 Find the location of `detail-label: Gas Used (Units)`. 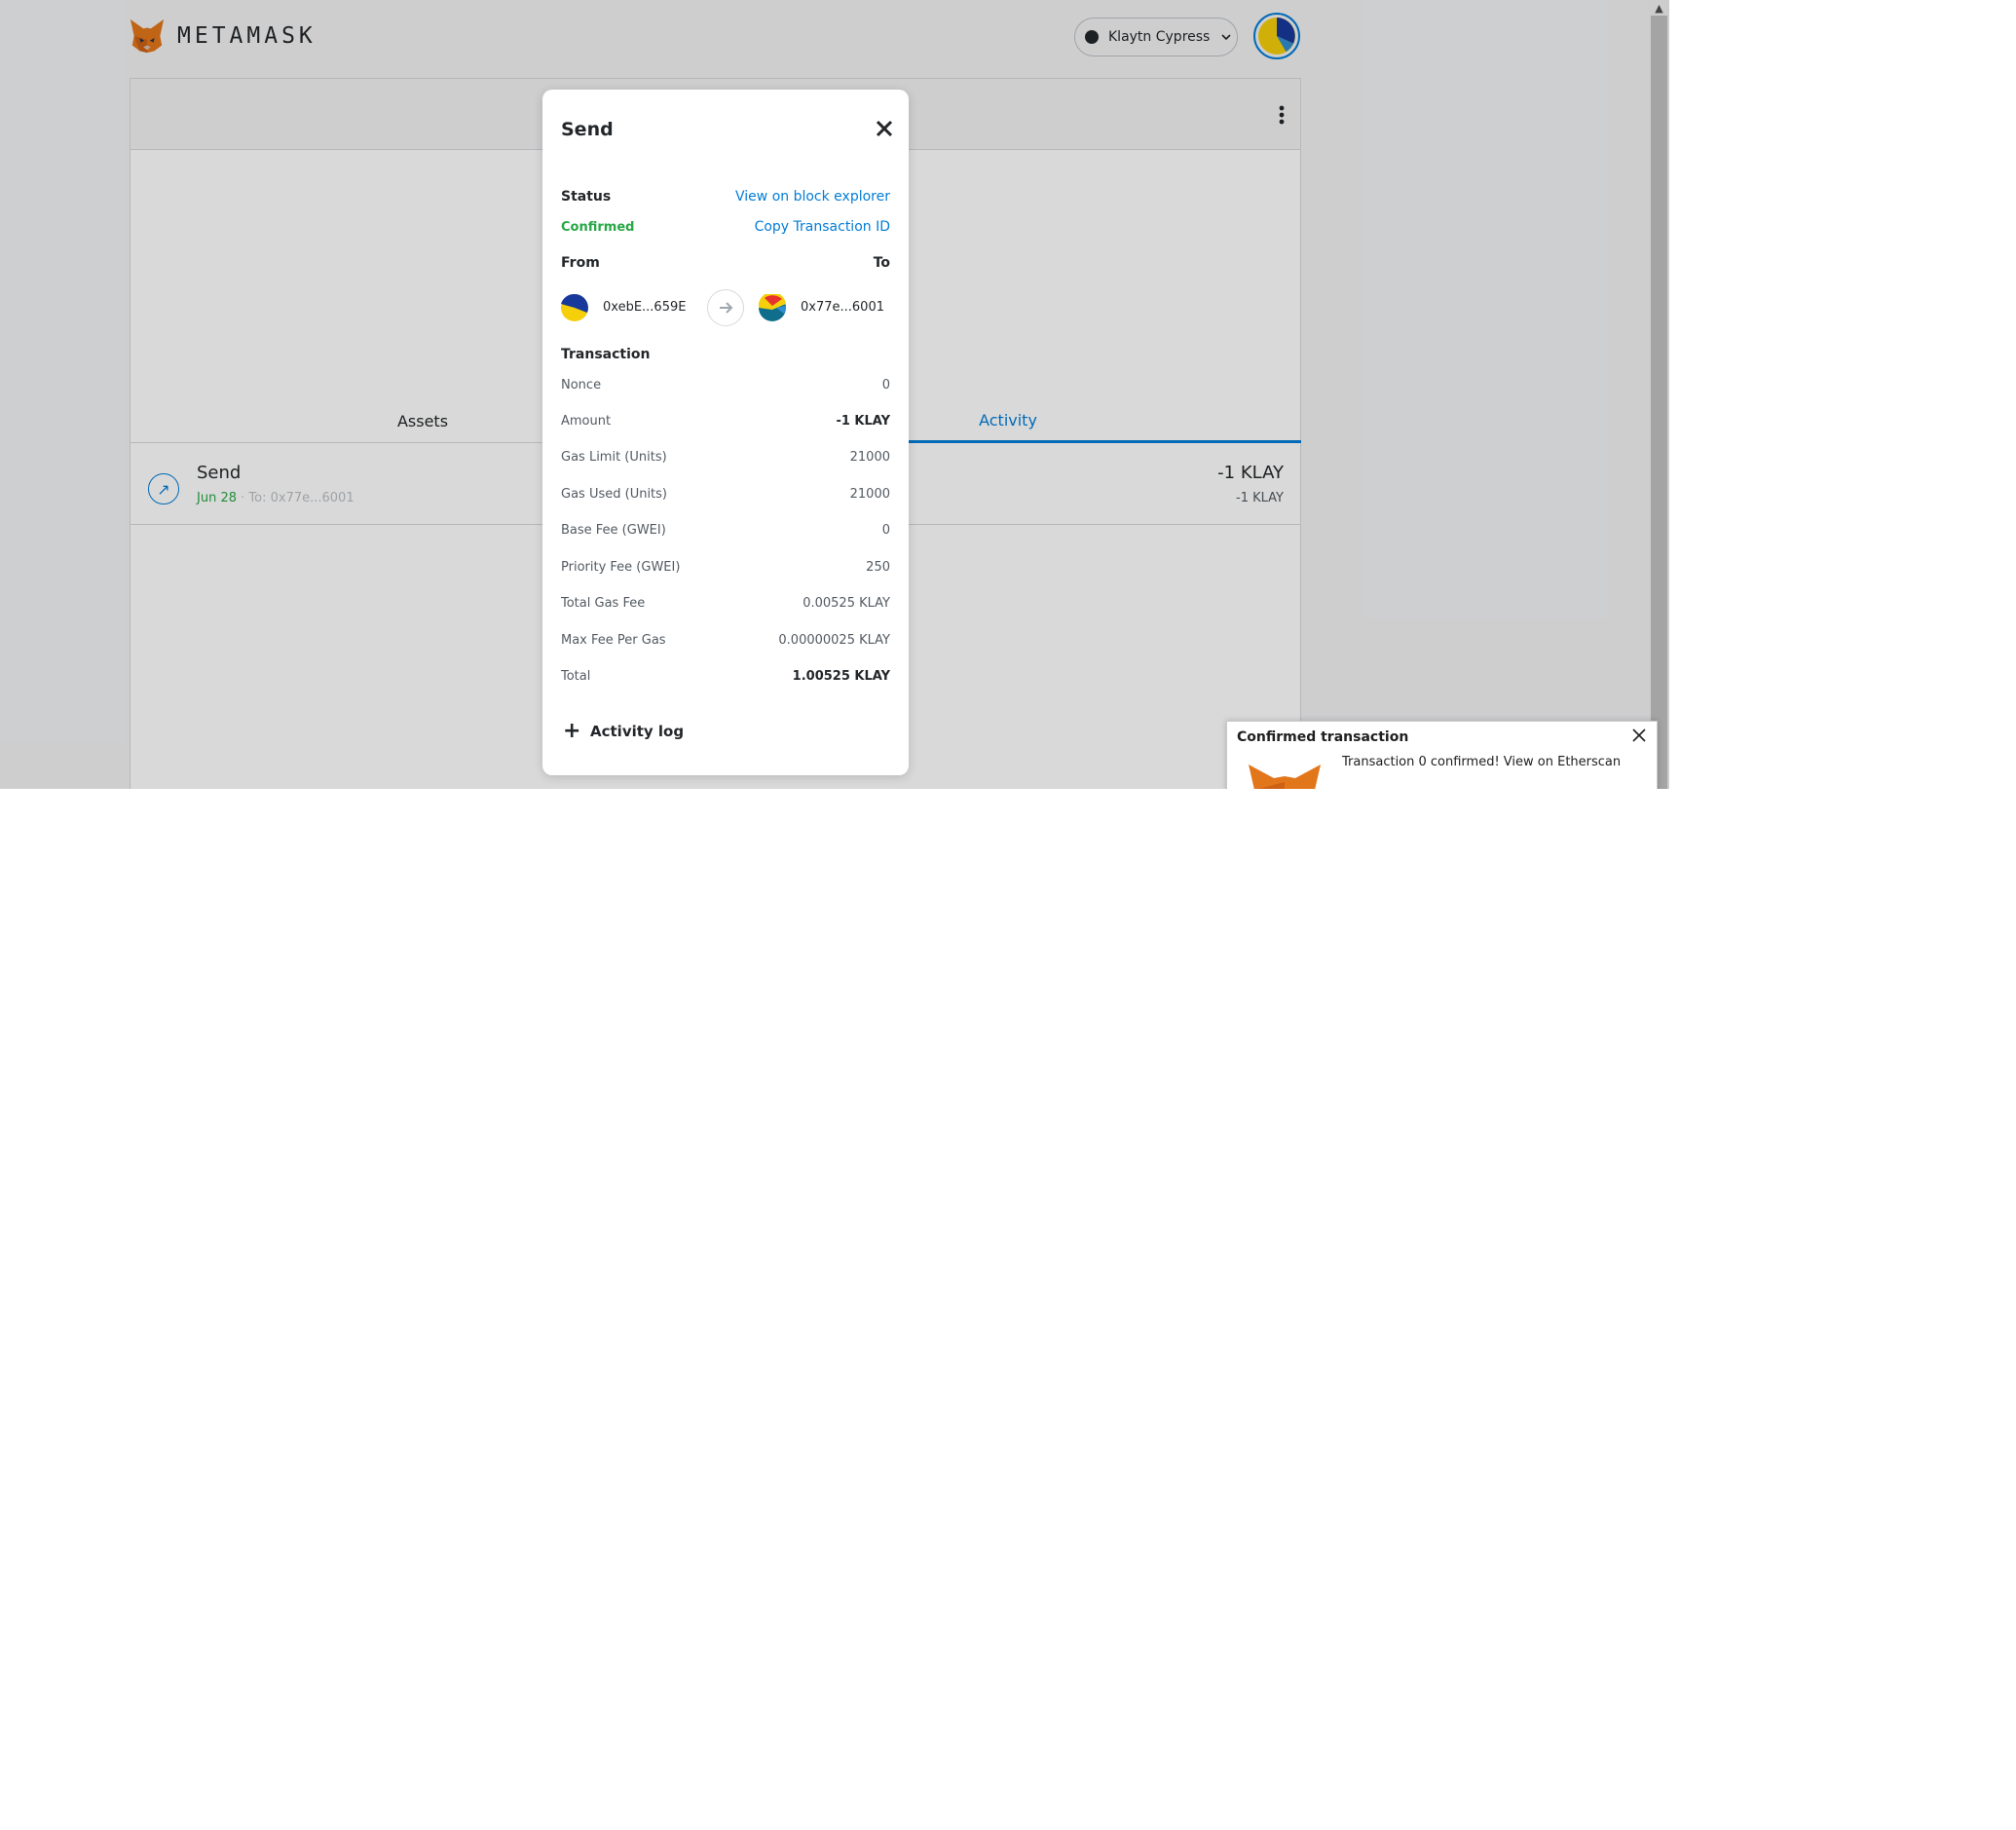

detail-label: Gas Used (Units) is located at coordinates (614, 494).